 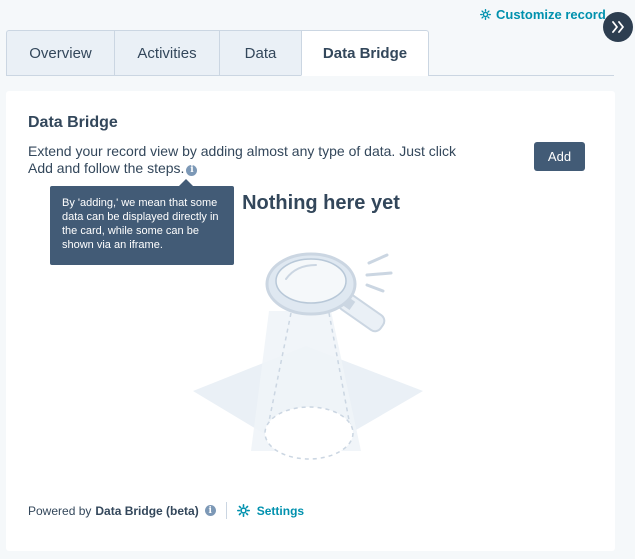 I want to click on magnifier-illustration, so click(x=308, y=356).